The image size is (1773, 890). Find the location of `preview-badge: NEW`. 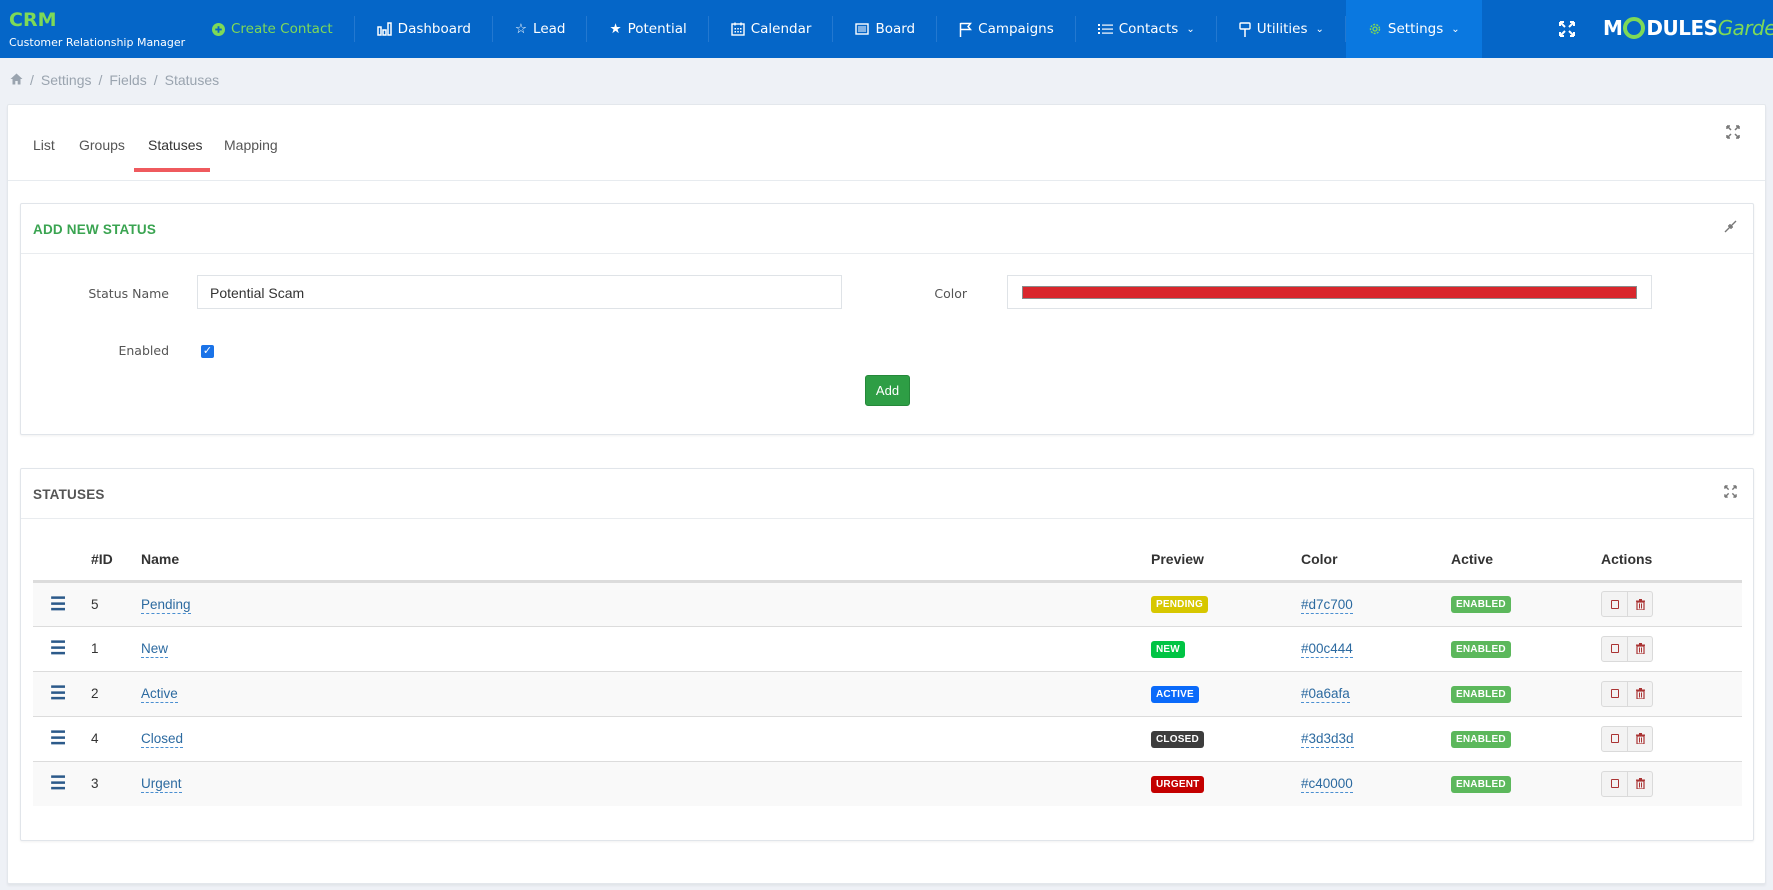

preview-badge: NEW is located at coordinates (1168, 649).